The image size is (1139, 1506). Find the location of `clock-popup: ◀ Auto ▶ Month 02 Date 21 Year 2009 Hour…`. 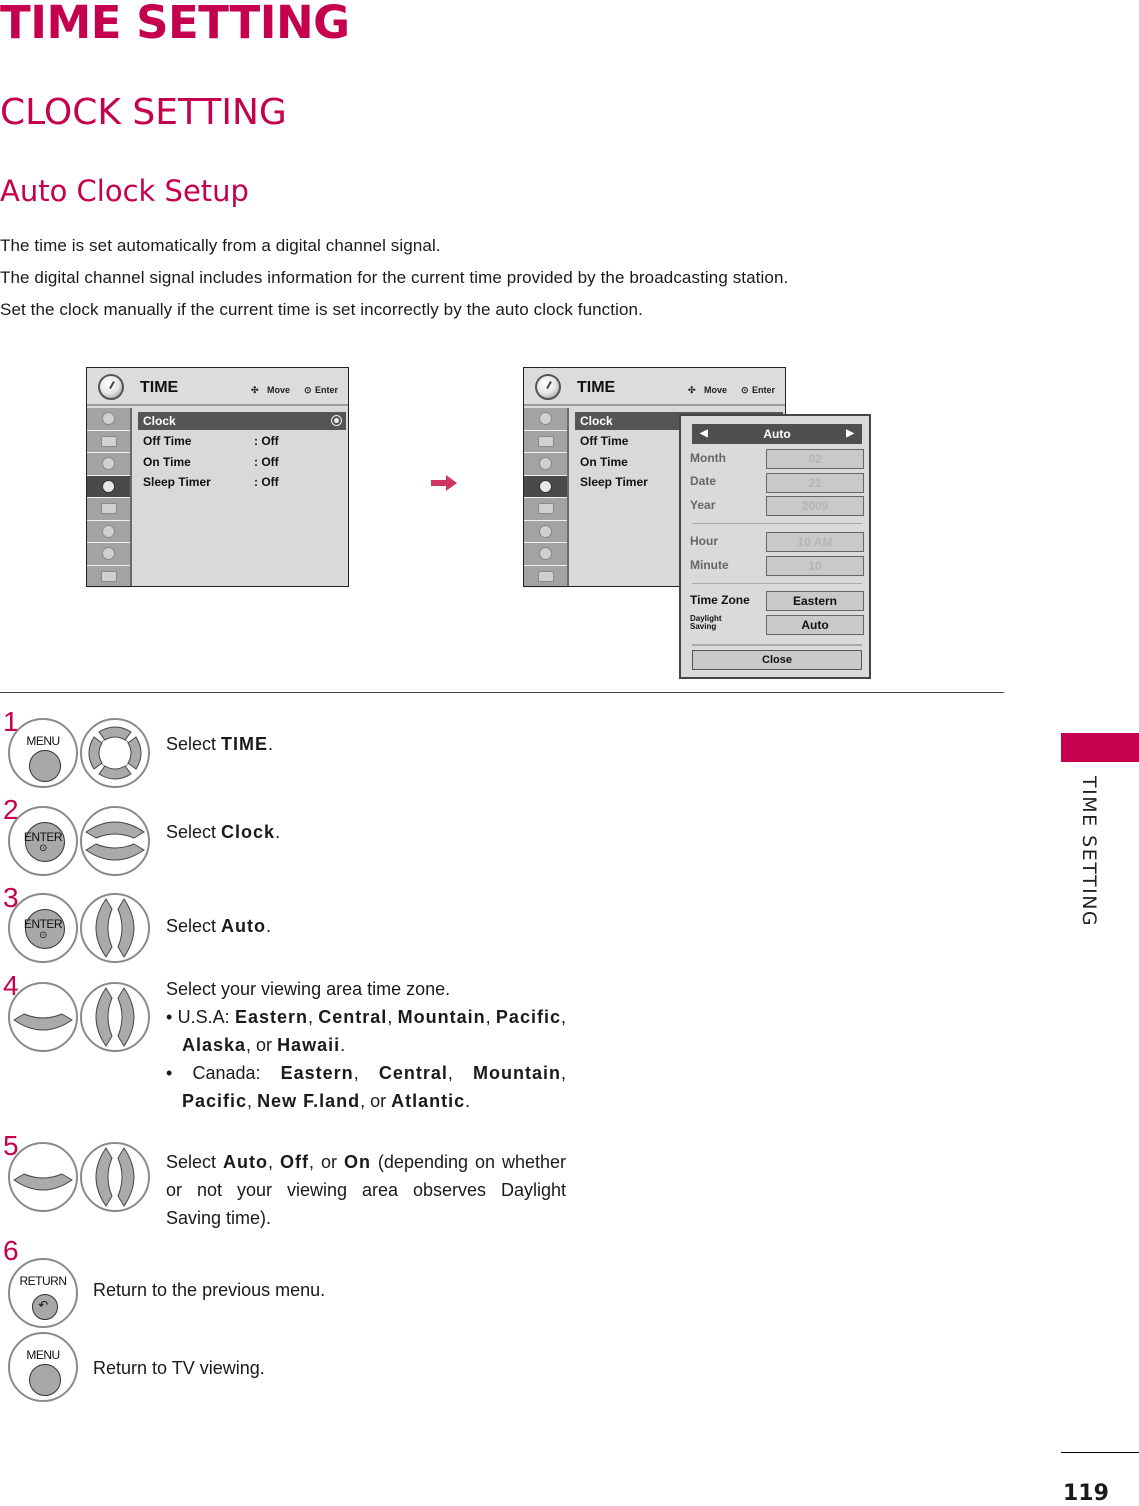

clock-popup: ◀ Auto ▶ Month 02 Date 21 Year 2009 Hour… is located at coordinates (775, 546).